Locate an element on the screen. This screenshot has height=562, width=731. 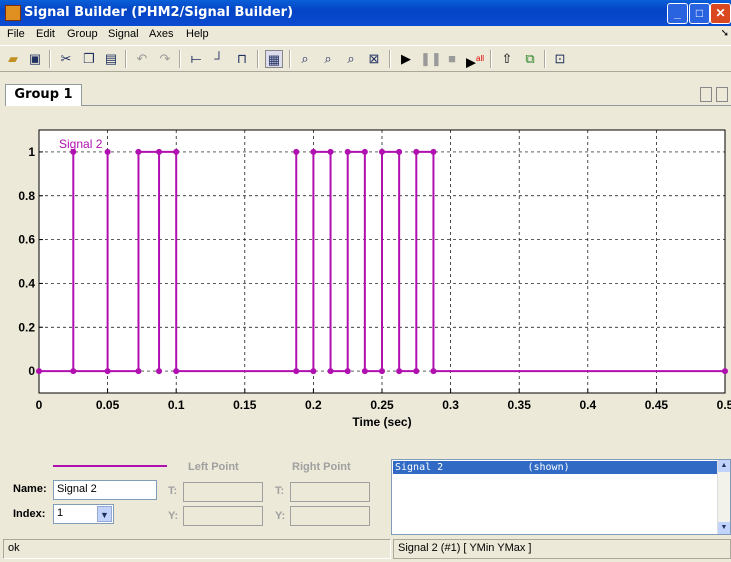
y-tick-label: 0 is located at coordinates (31, 371).